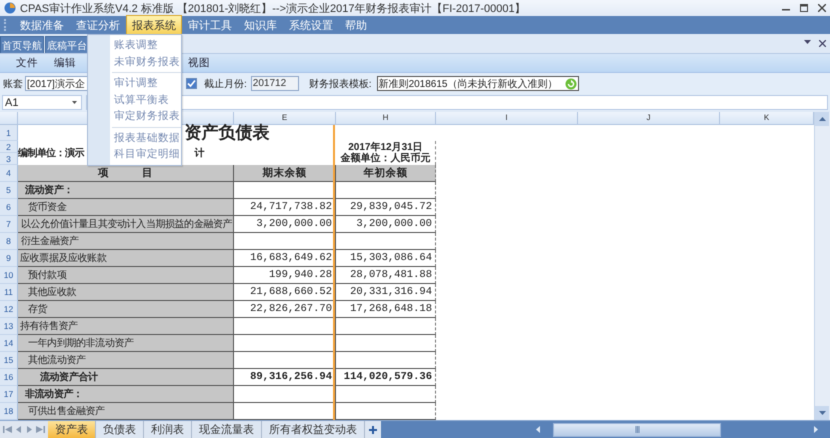 The height and width of the screenshot is (438, 830). Describe the element at coordinates (538, 429) in the screenshot. I see `scroll-left-icon` at that location.